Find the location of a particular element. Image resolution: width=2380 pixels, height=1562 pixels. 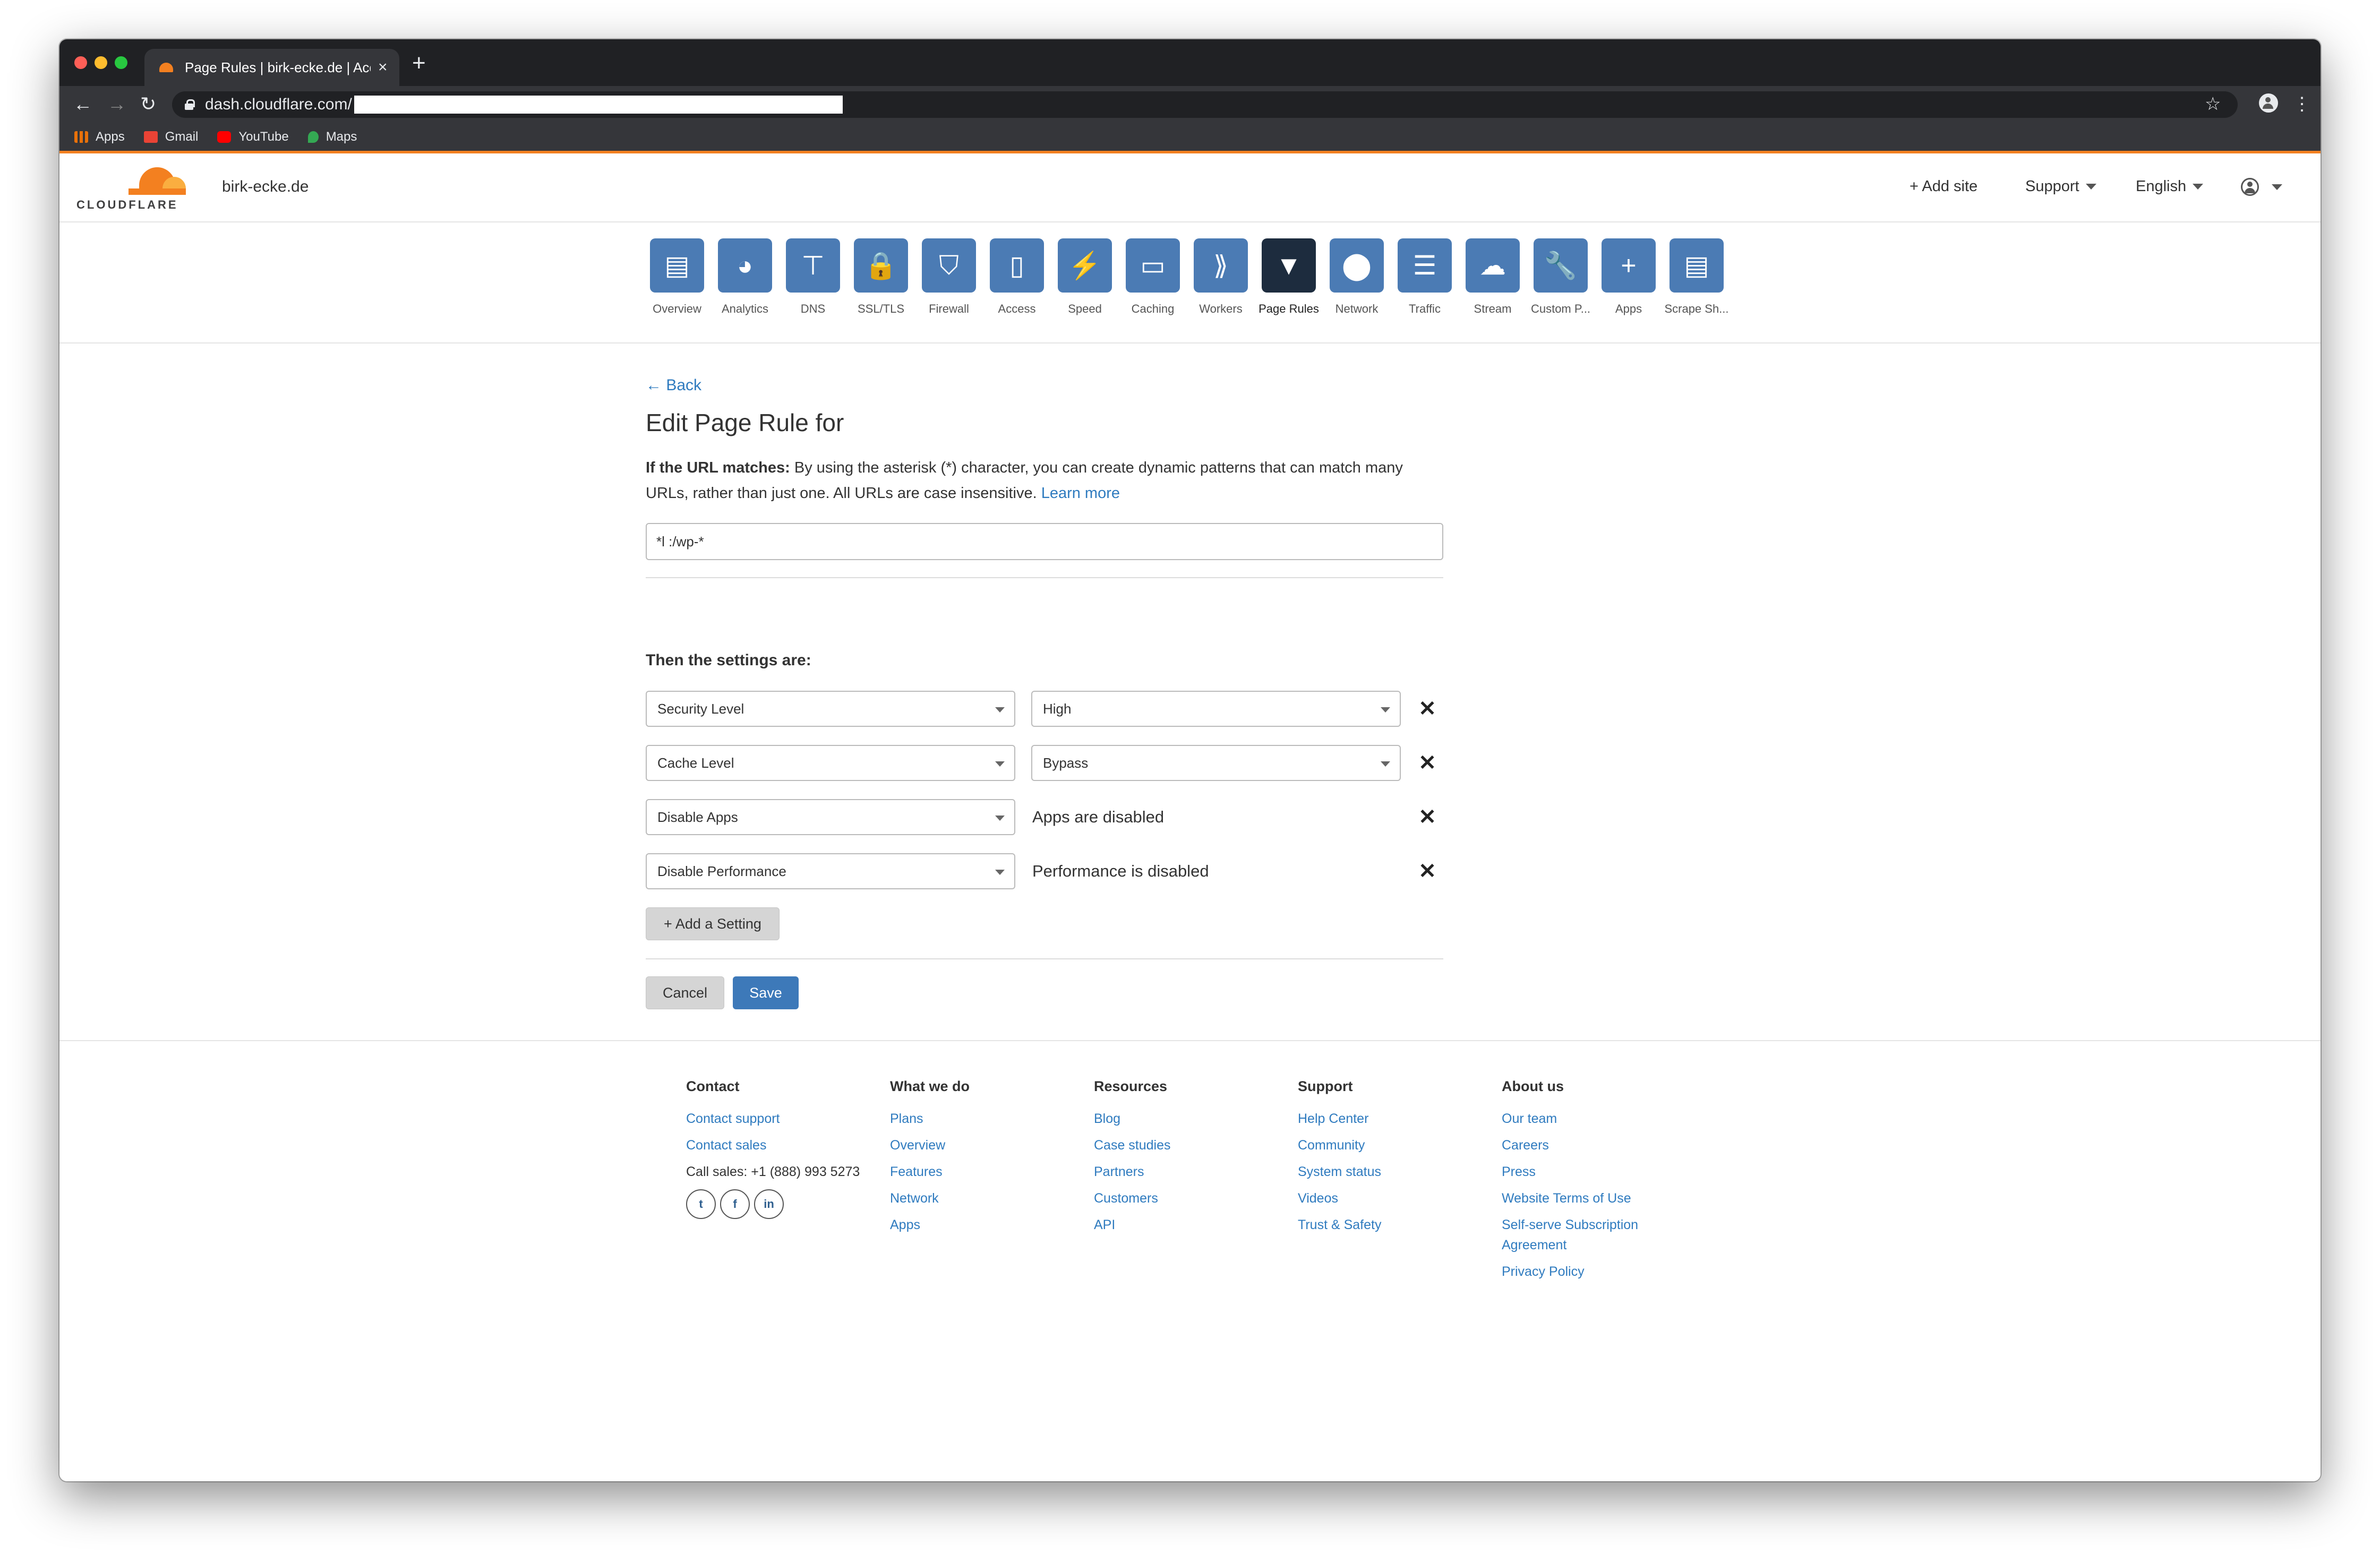

setting-status-text: Apps are disabled is located at coordinates (1098, 817).